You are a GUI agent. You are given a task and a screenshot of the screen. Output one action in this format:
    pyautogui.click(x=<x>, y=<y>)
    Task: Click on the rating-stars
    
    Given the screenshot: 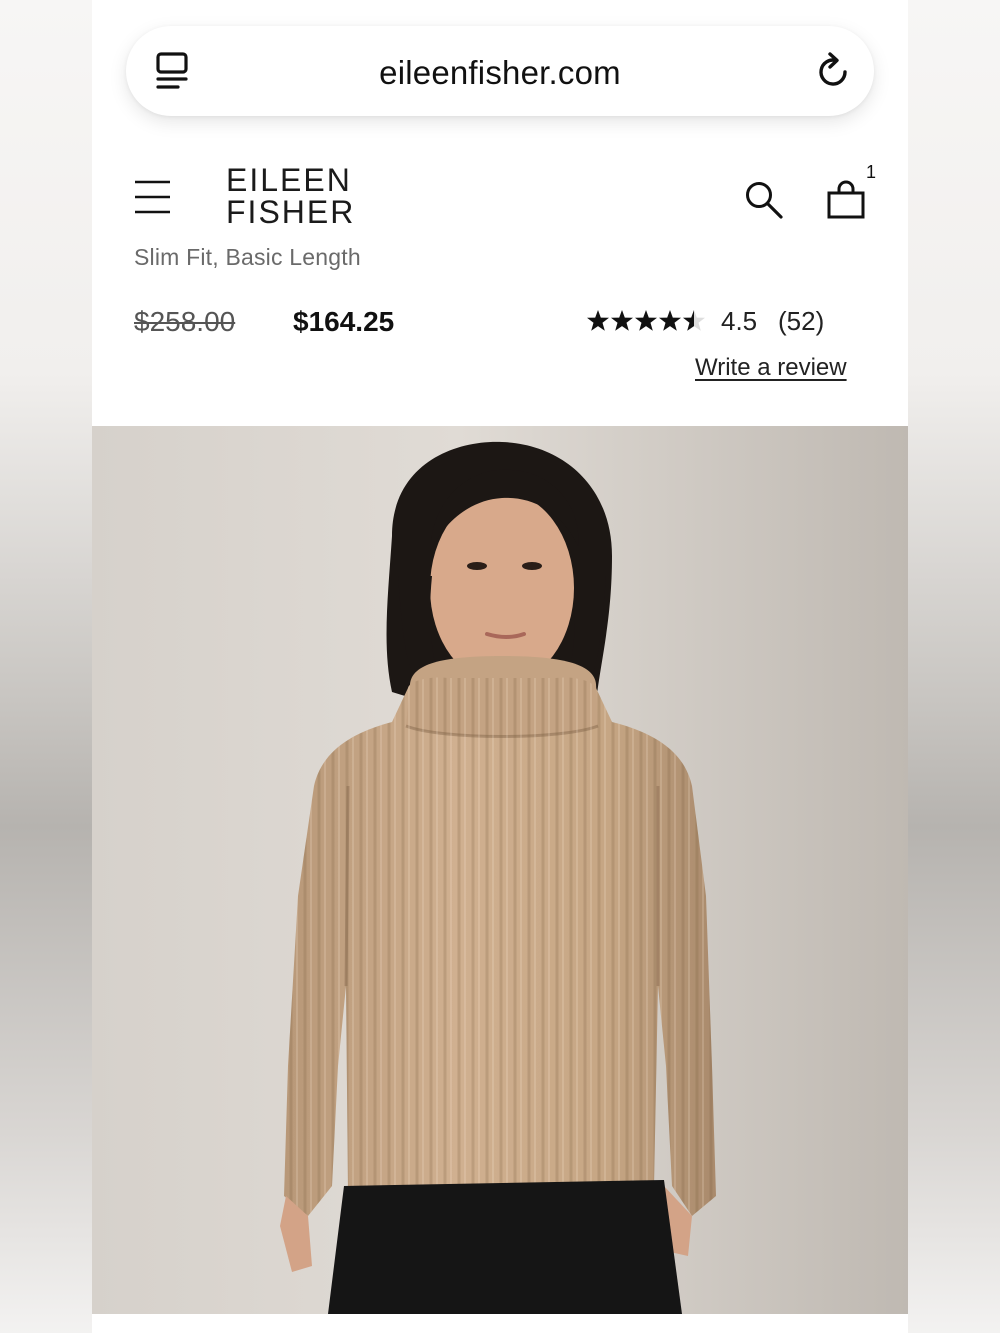 What is the action you would take?
    pyautogui.click(x=647, y=321)
    